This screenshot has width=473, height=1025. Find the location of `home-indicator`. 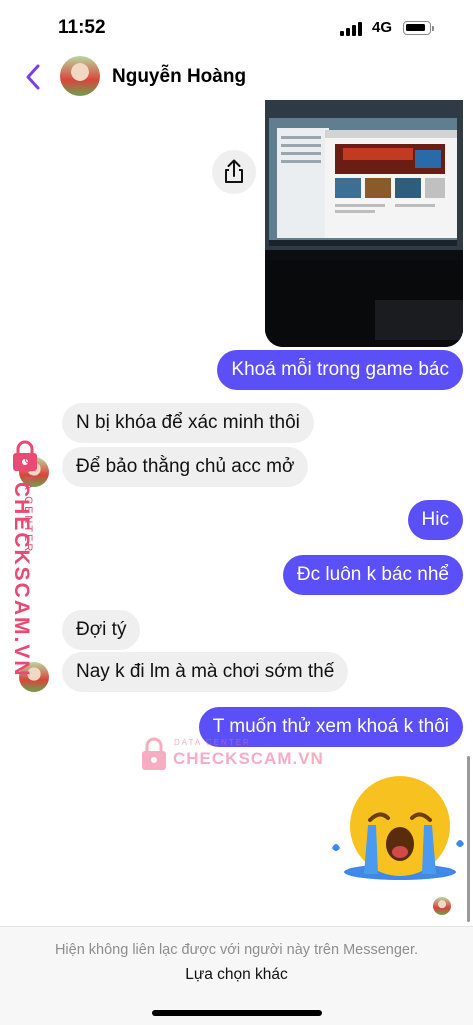

home-indicator is located at coordinates (237, 1013).